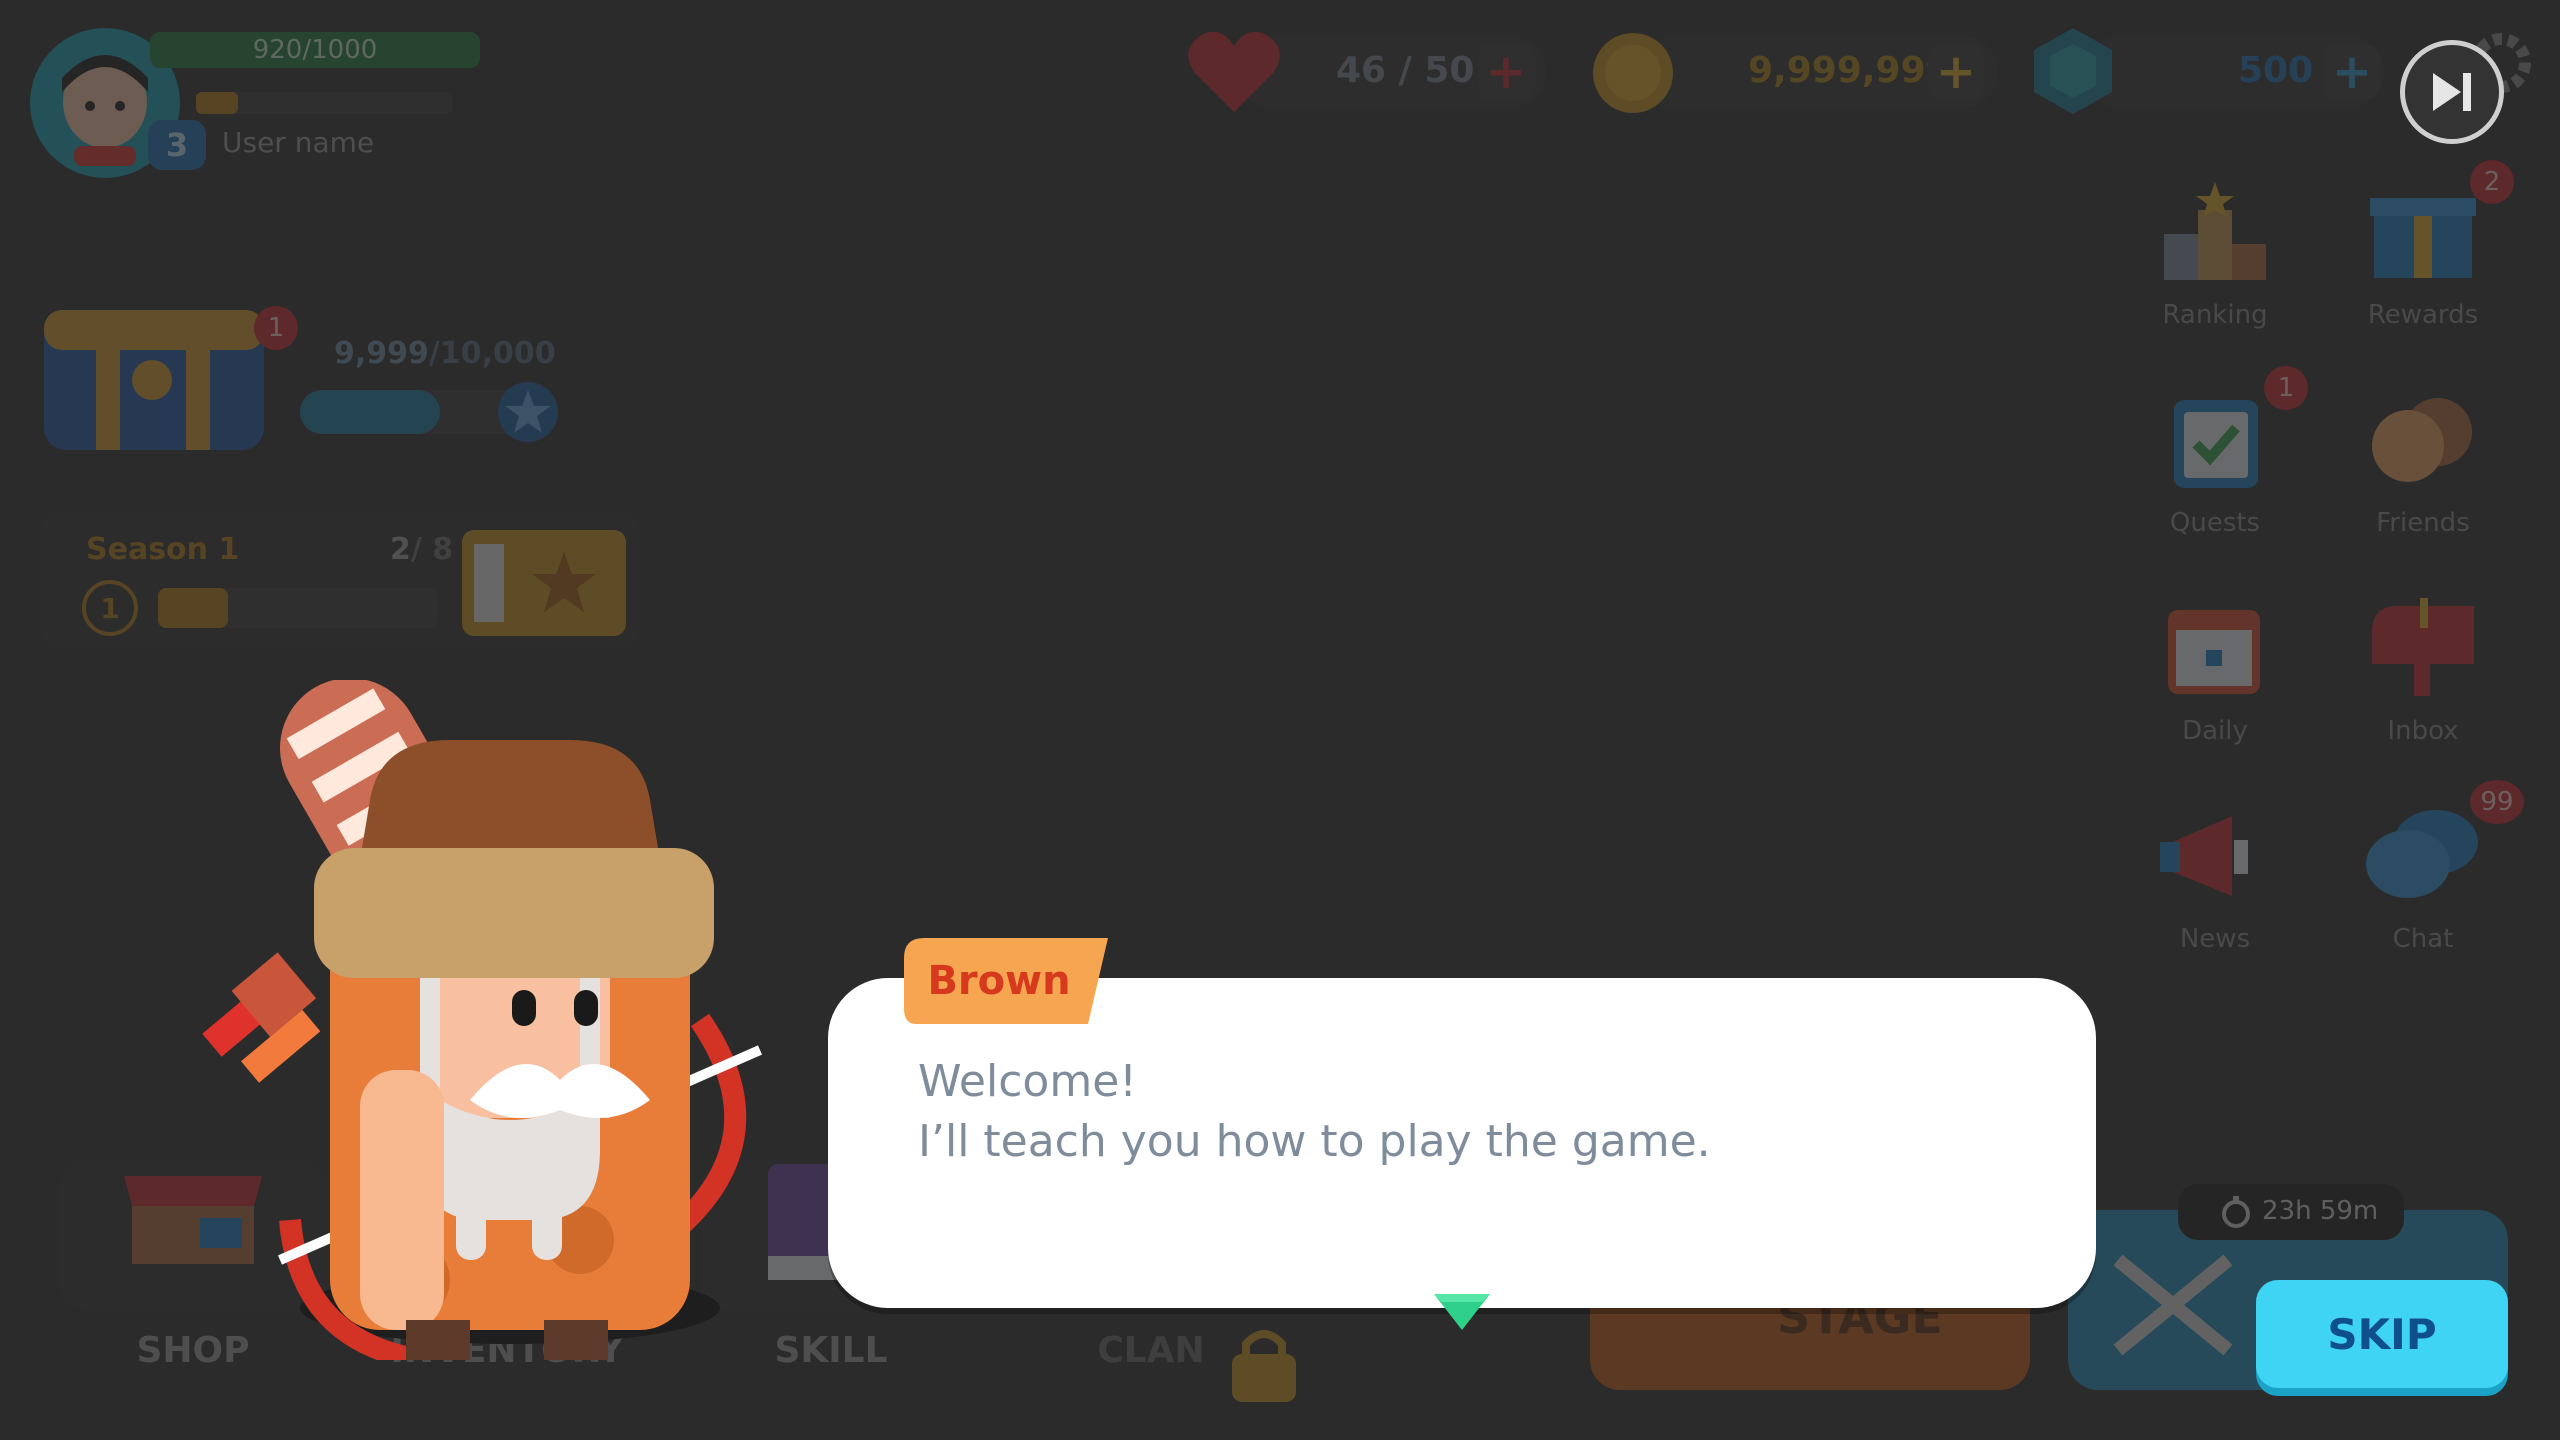  Describe the element at coordinates (2352, 72) in the screenshot. I see `add-gems-button: +` at that location.